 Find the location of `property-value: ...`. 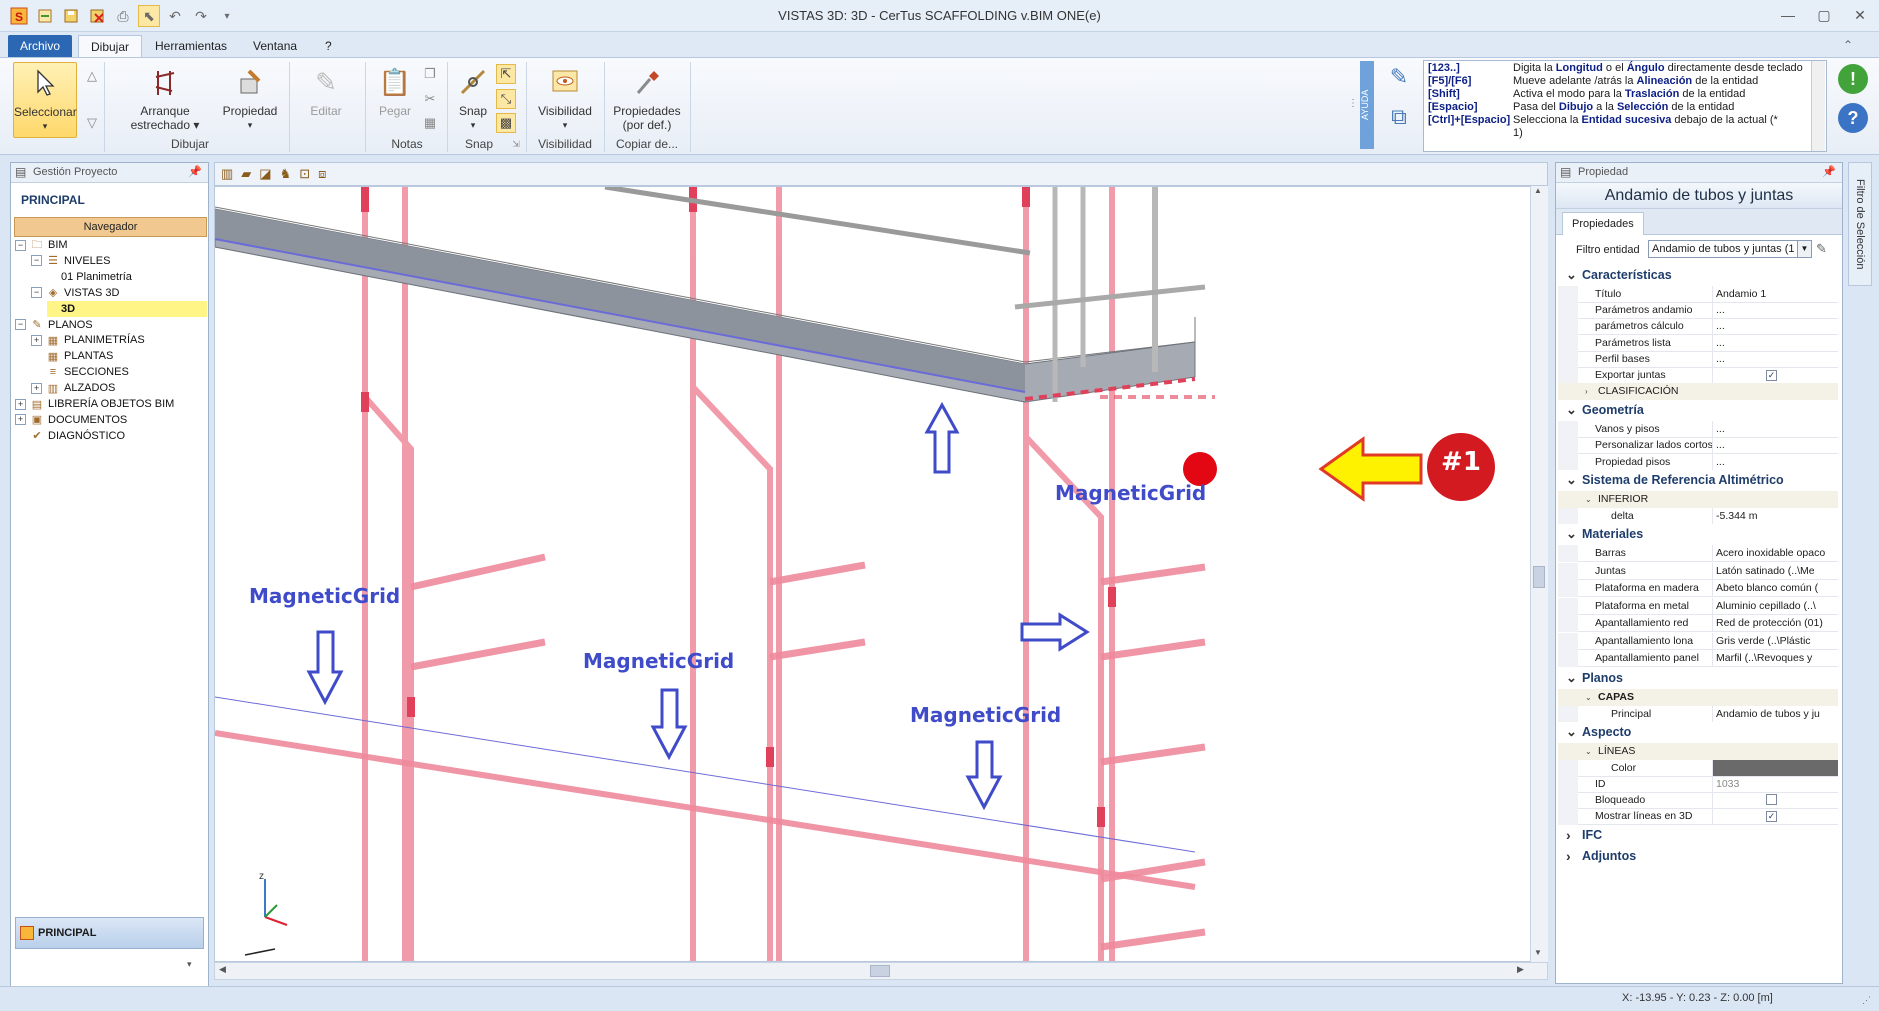

property-value: ... is located at coordinates (1775, 327).